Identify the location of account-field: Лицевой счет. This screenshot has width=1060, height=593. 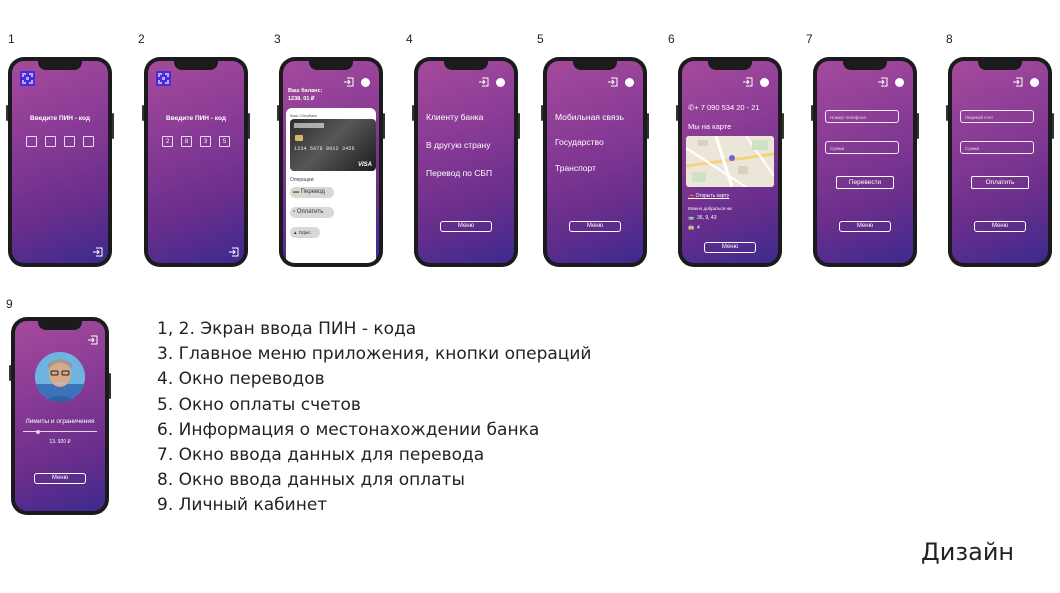
(997, 116).